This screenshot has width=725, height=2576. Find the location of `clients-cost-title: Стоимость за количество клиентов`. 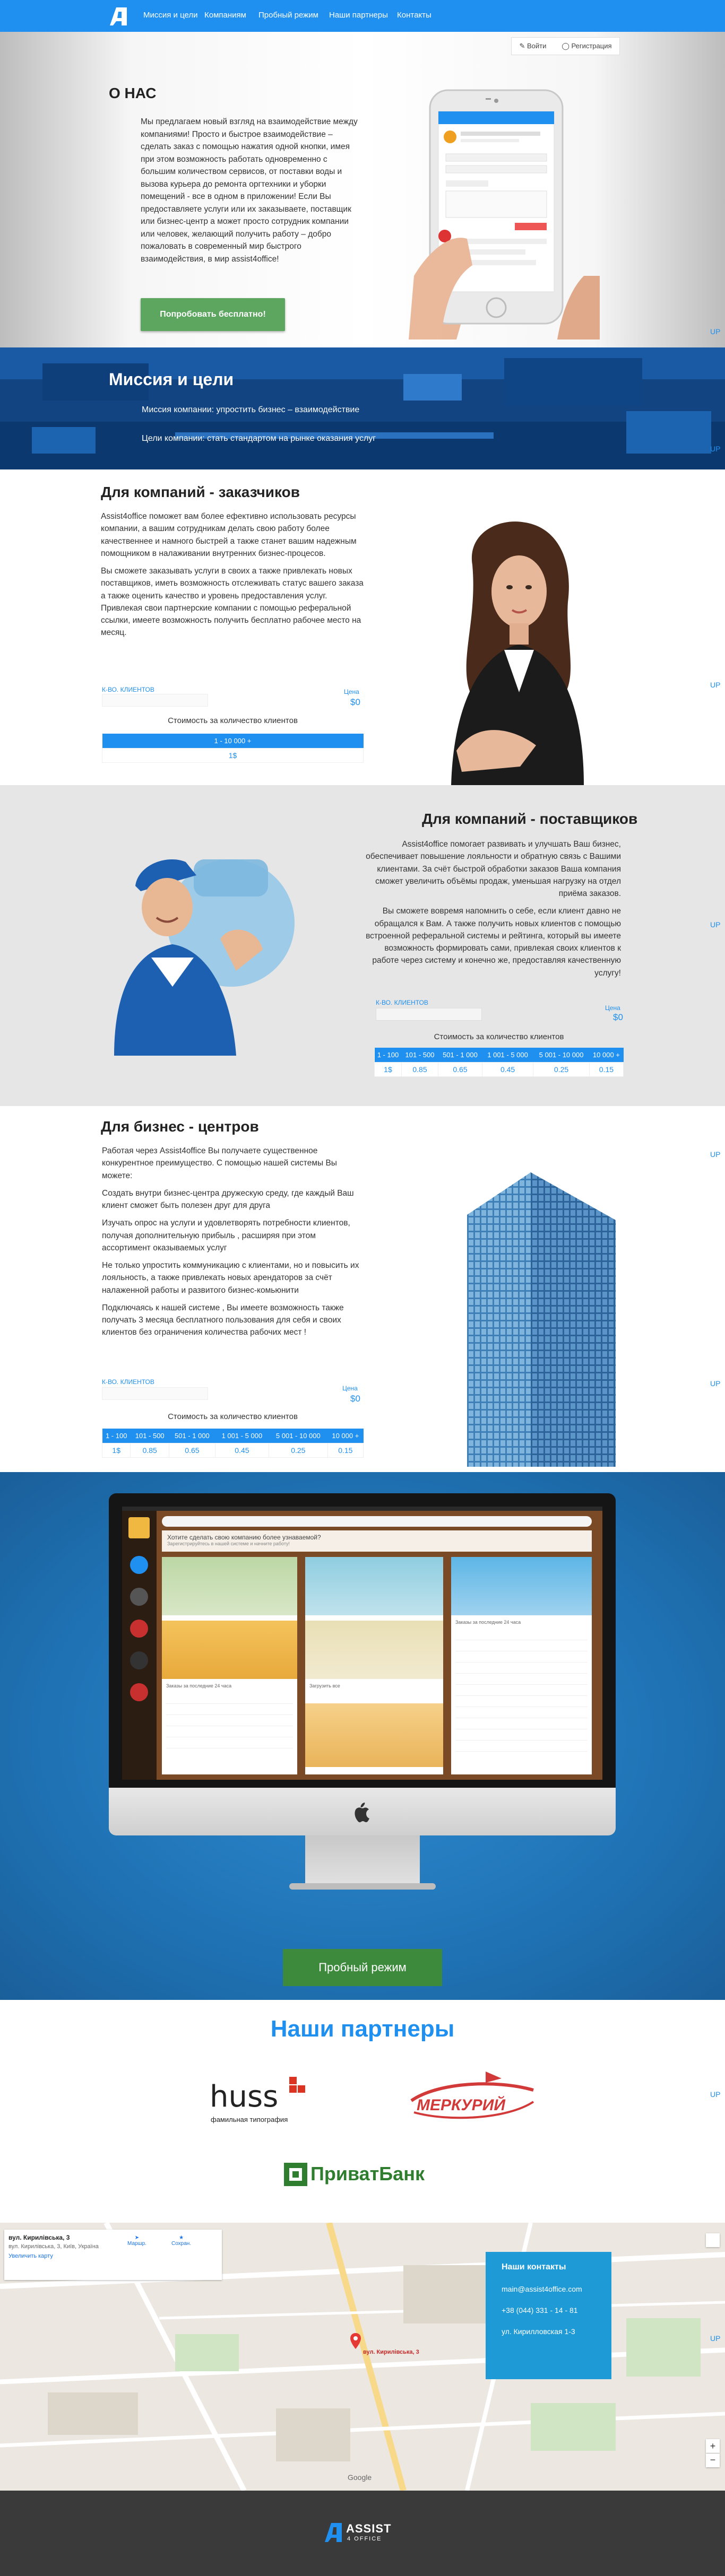

clients-cost-title: Стоимость за количество клиентов is located at coordinates (233, 721).